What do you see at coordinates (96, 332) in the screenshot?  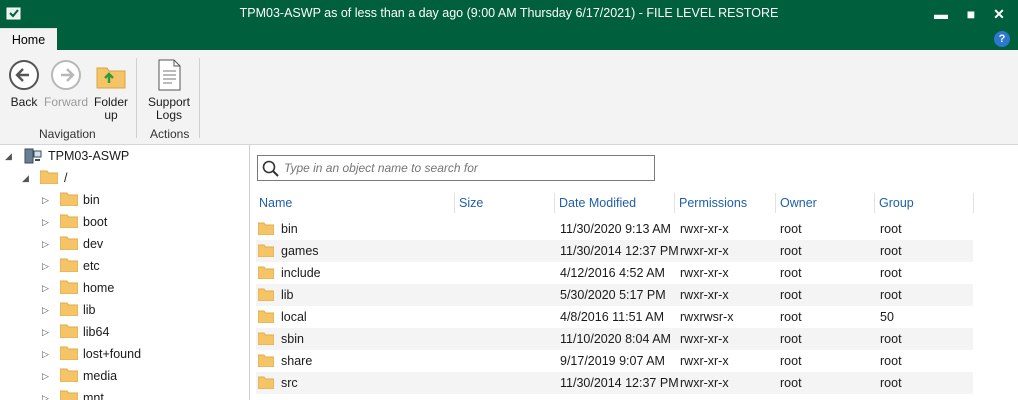 I see `tree-label: lib64` at bounding box center [96, 332].